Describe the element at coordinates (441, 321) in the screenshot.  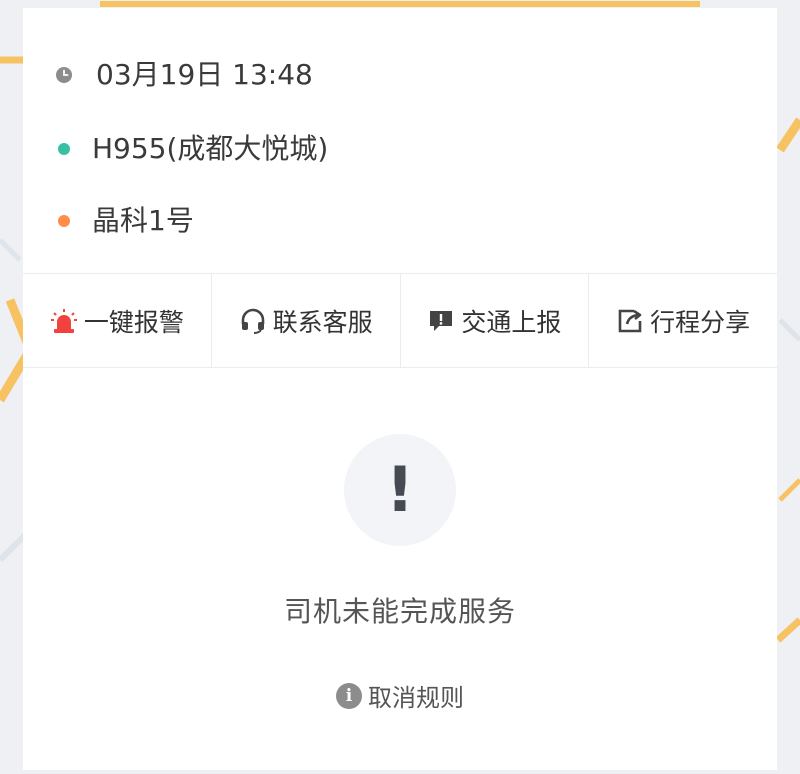
I see `report-icon` at that location.